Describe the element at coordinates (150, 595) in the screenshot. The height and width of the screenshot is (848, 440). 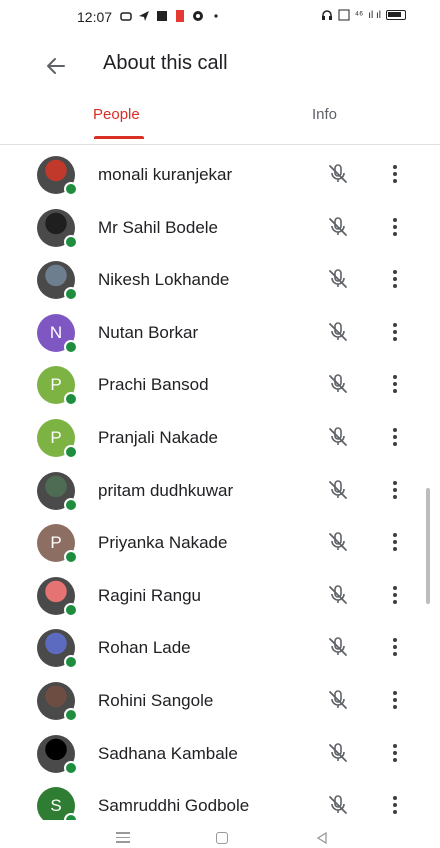
I see `participant-name: Ragini Rangu` at that location.